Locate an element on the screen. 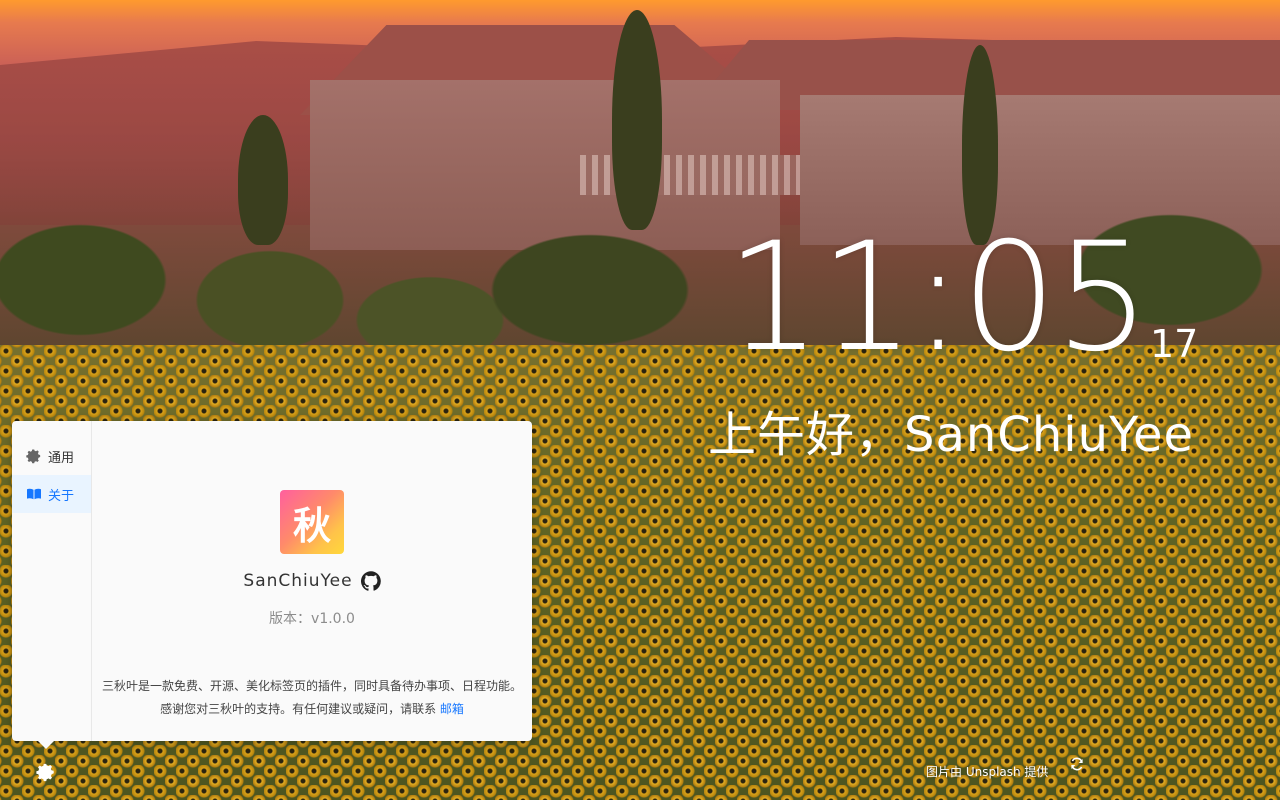 This screenshot has width=1280, height=800. github-icon is located at coordinates (370, 581).